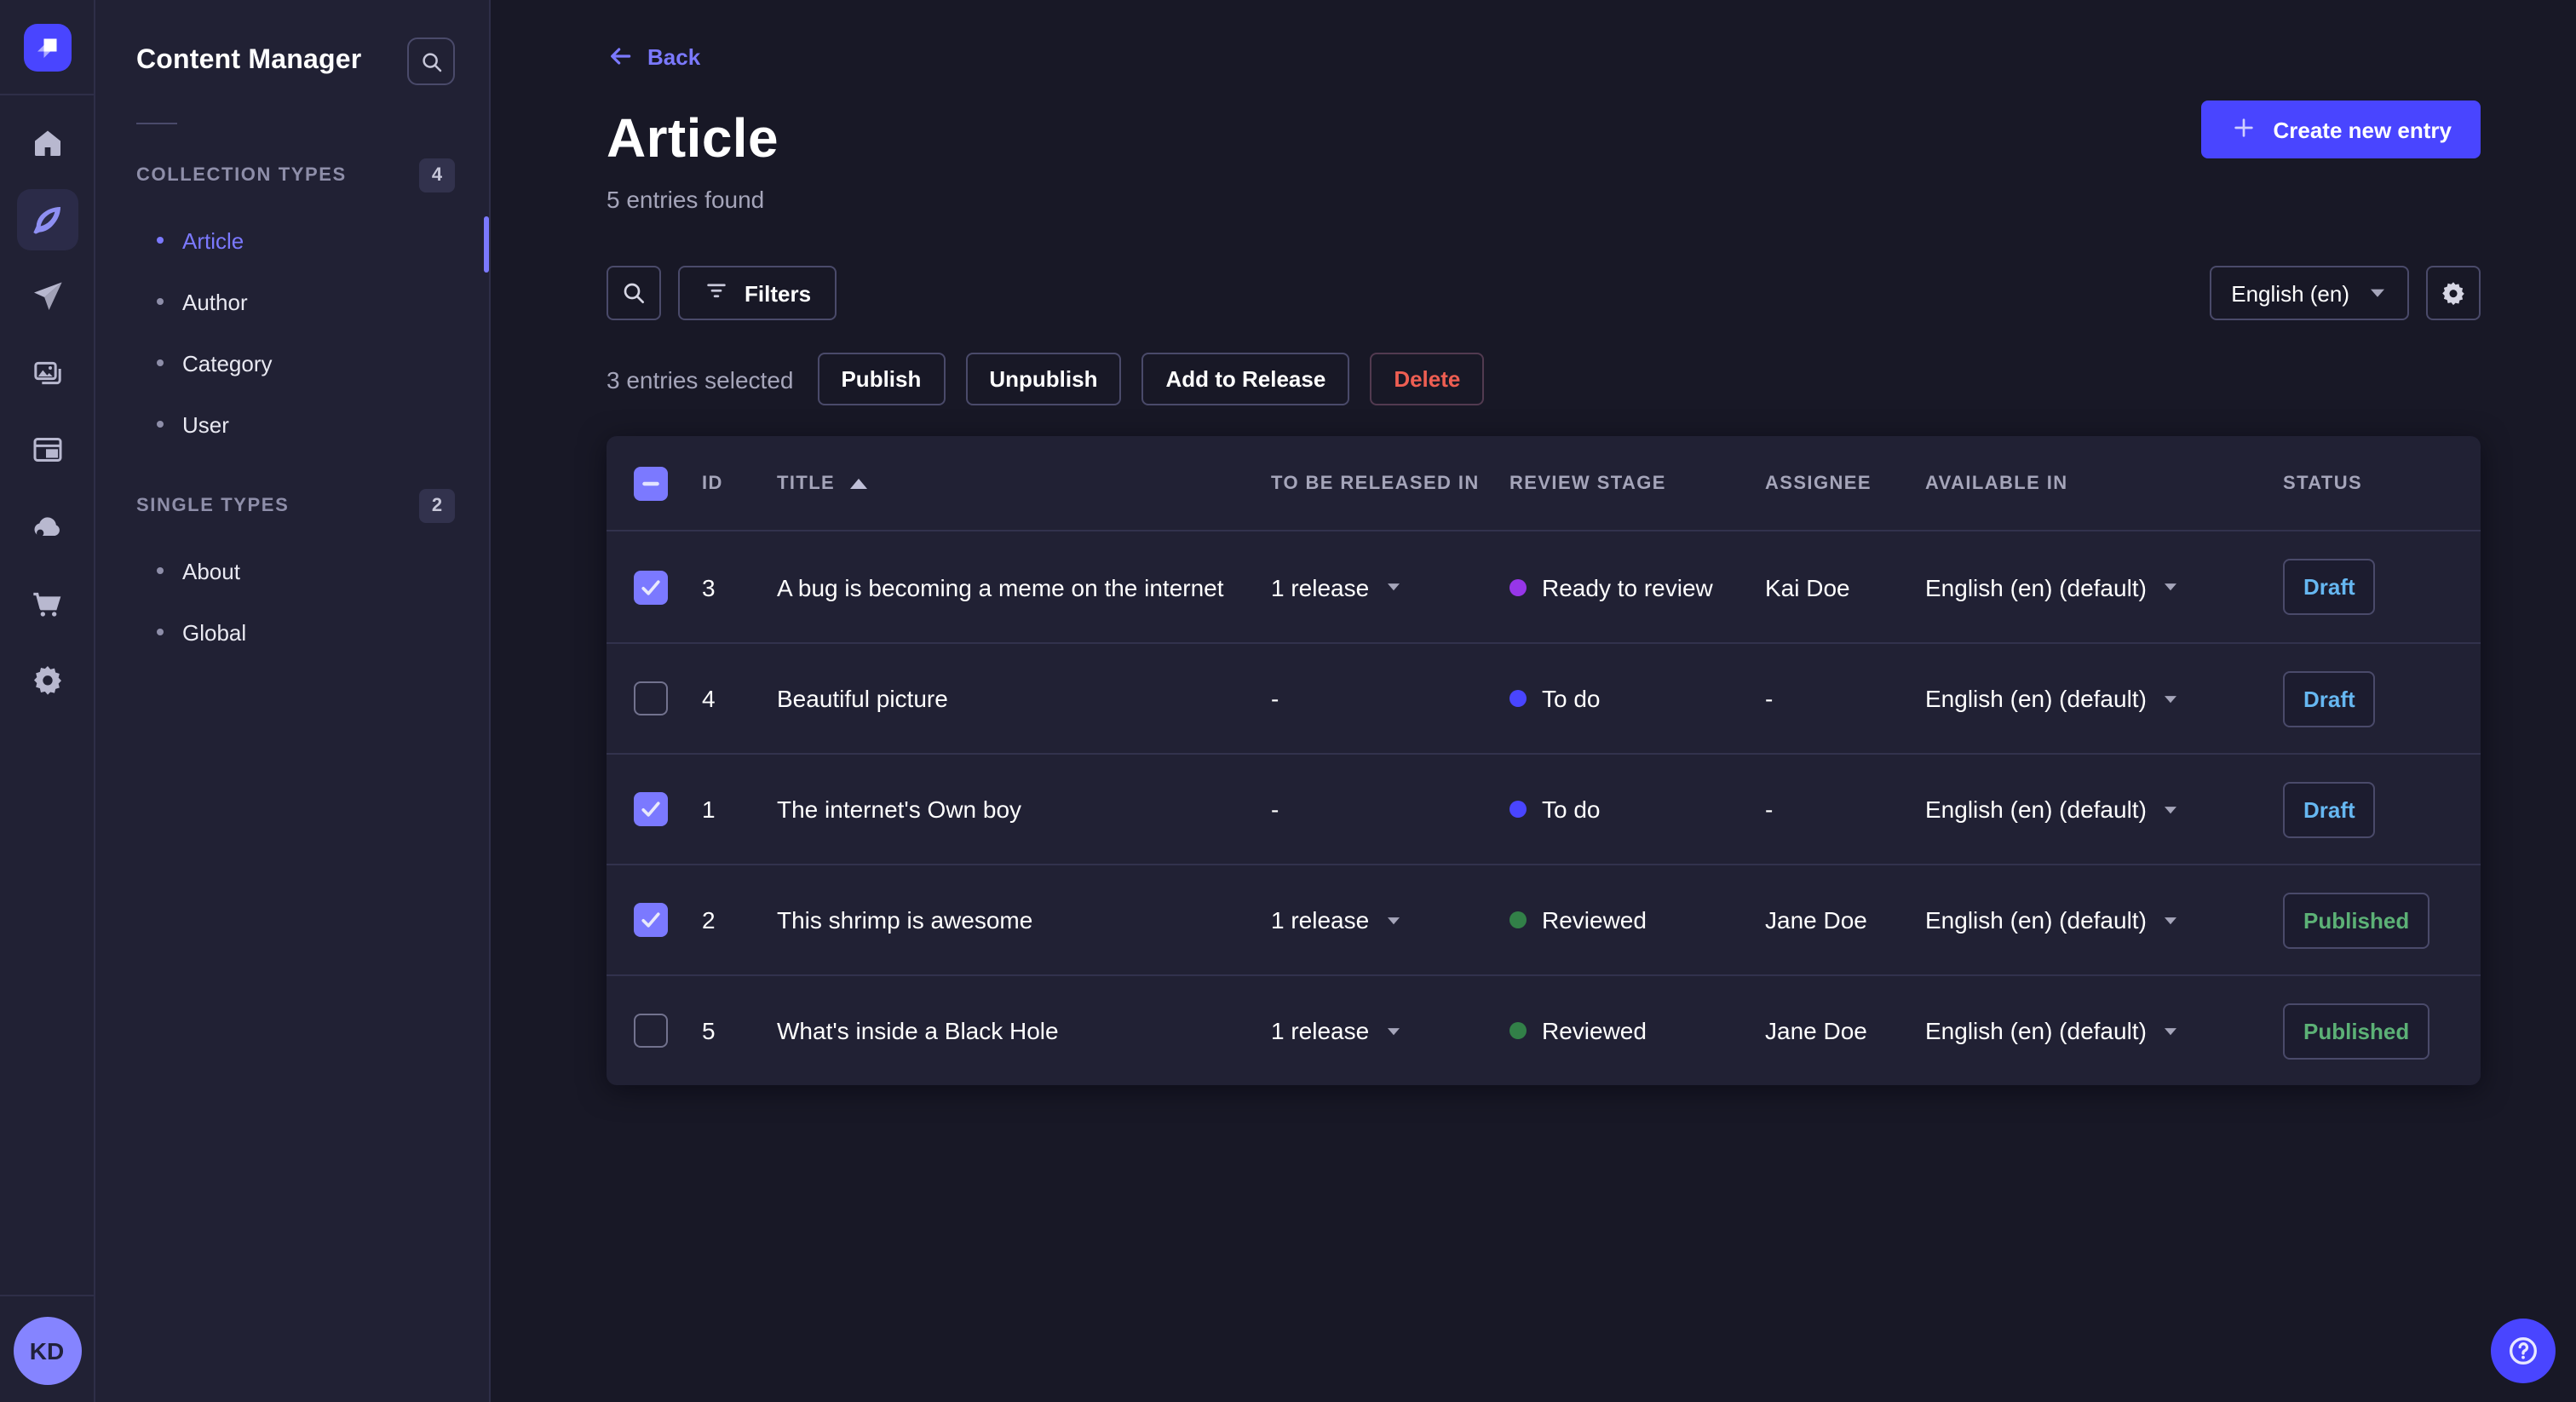 This screenshot has width=2576, height=1402. I want to click on strapi-logo-wrap, so click(47, 47).